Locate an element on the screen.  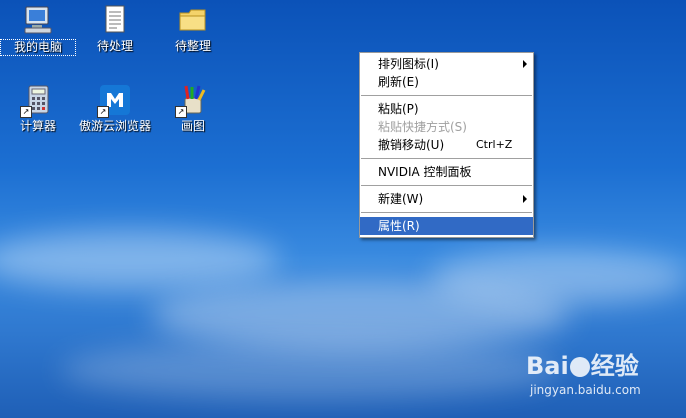
desktop-icon-label: 画图 is located at coordinates (192, 126).